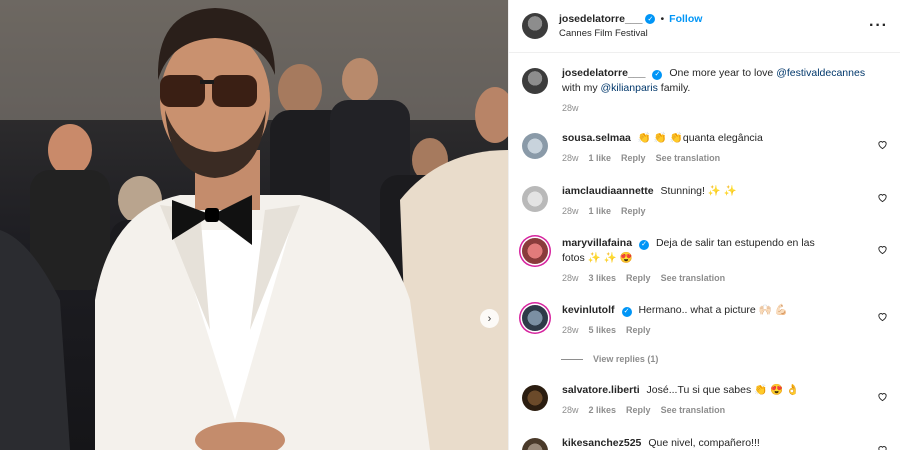 The width and height of the screenshot is (900, 450). What do you see at coordinates (714, 19) in the screenshot?
I see `author-line: josedelatorre___ ✓ • Follow` at bounding box center [714, 19].